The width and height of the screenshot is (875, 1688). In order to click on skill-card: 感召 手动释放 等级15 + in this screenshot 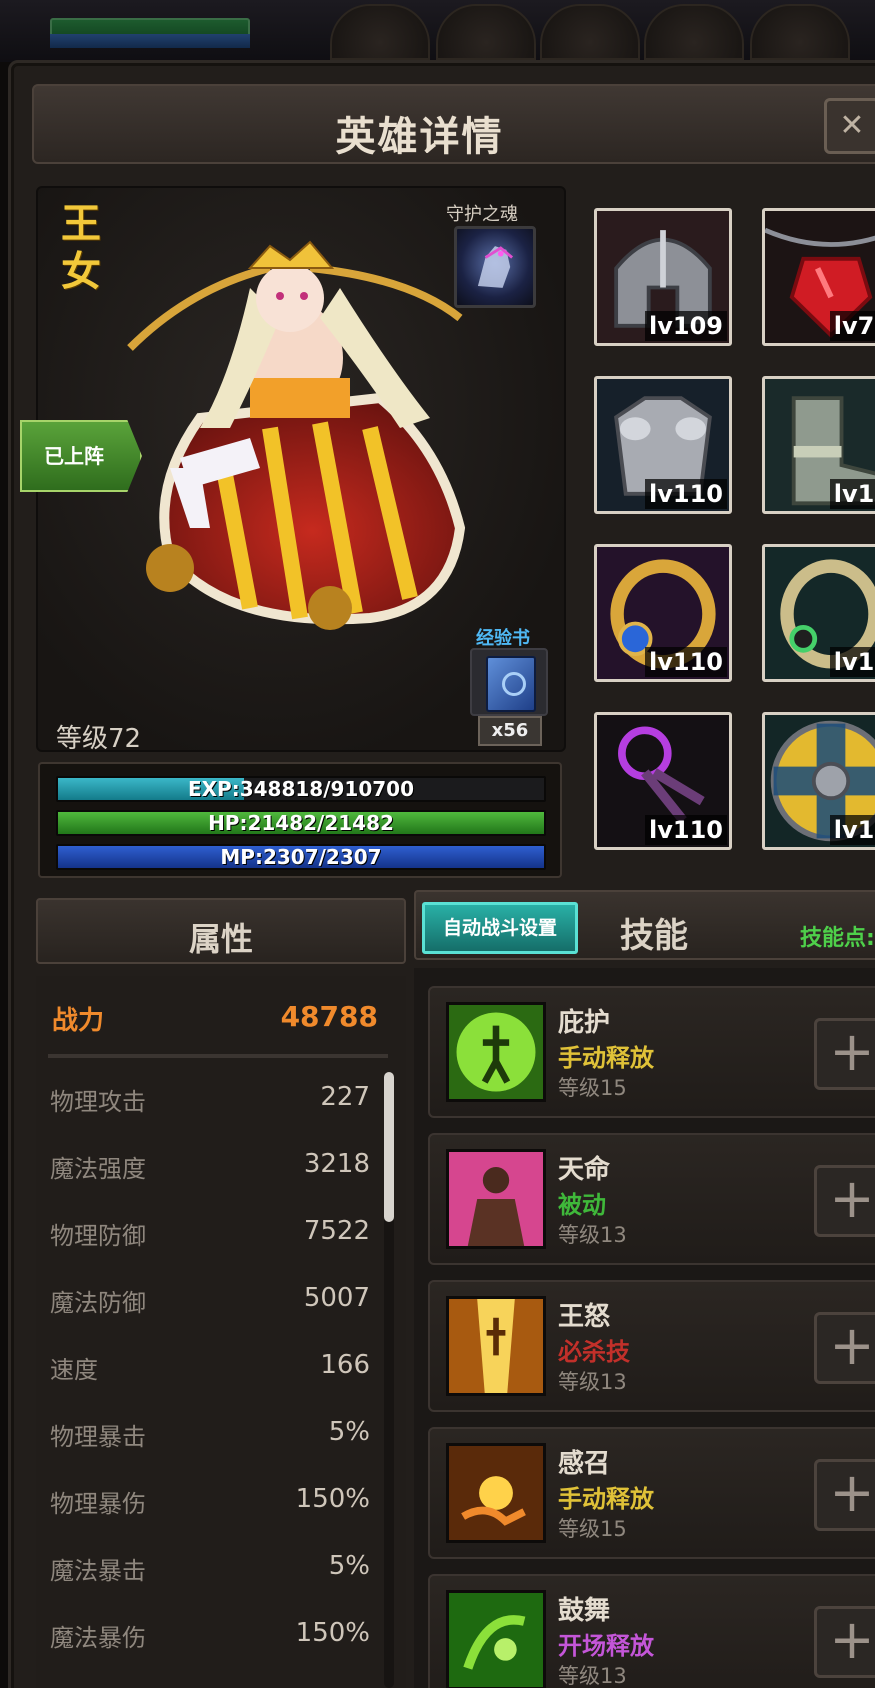, I will do `click(651, 1493)`.